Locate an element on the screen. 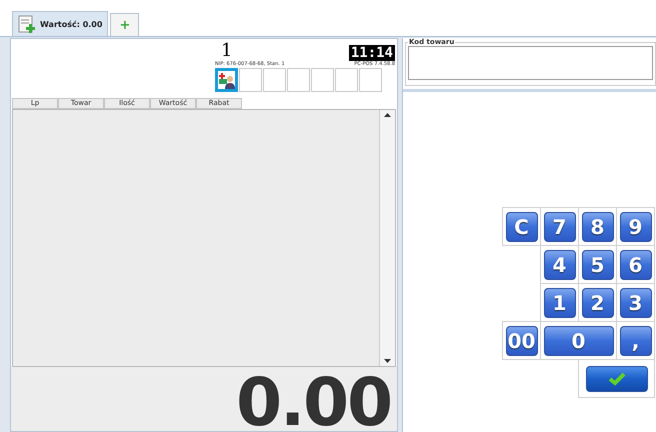  total-amount: 0.00 is located at coordinates (313, 403).